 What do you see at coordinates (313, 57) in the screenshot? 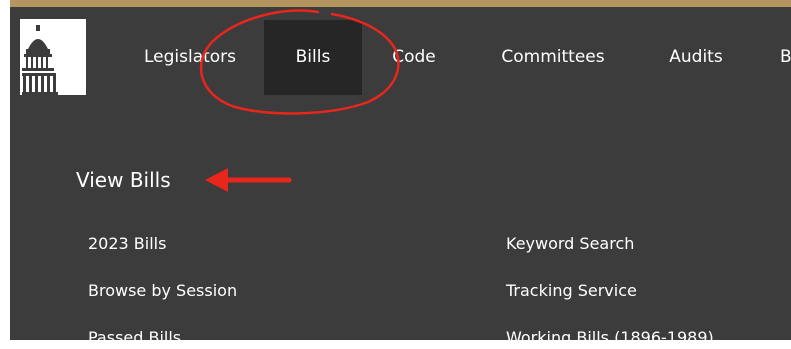
I see `nav-tab-bills: Bills` at bounding box center [313, 57].